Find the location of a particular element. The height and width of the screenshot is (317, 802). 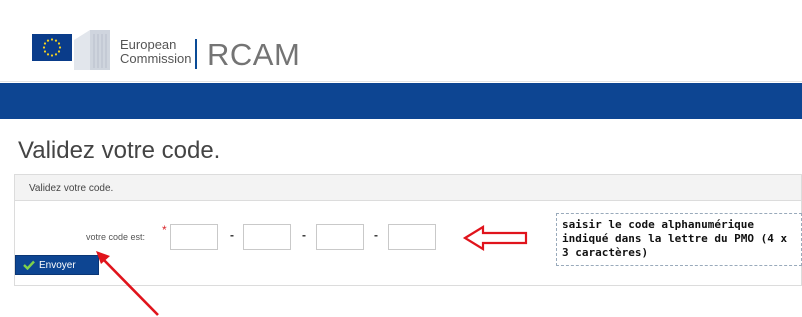

panel-header: Validez votre code. is located at coordinates (408, 188).